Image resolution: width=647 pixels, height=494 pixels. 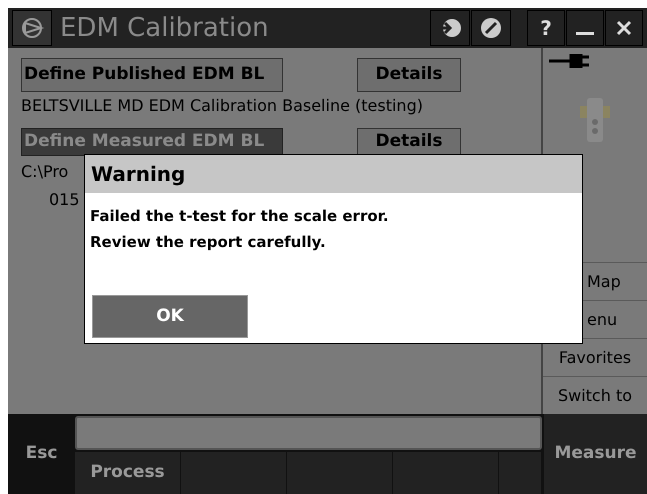 I want to click on value-text: 015, so click(x=64, y=200).